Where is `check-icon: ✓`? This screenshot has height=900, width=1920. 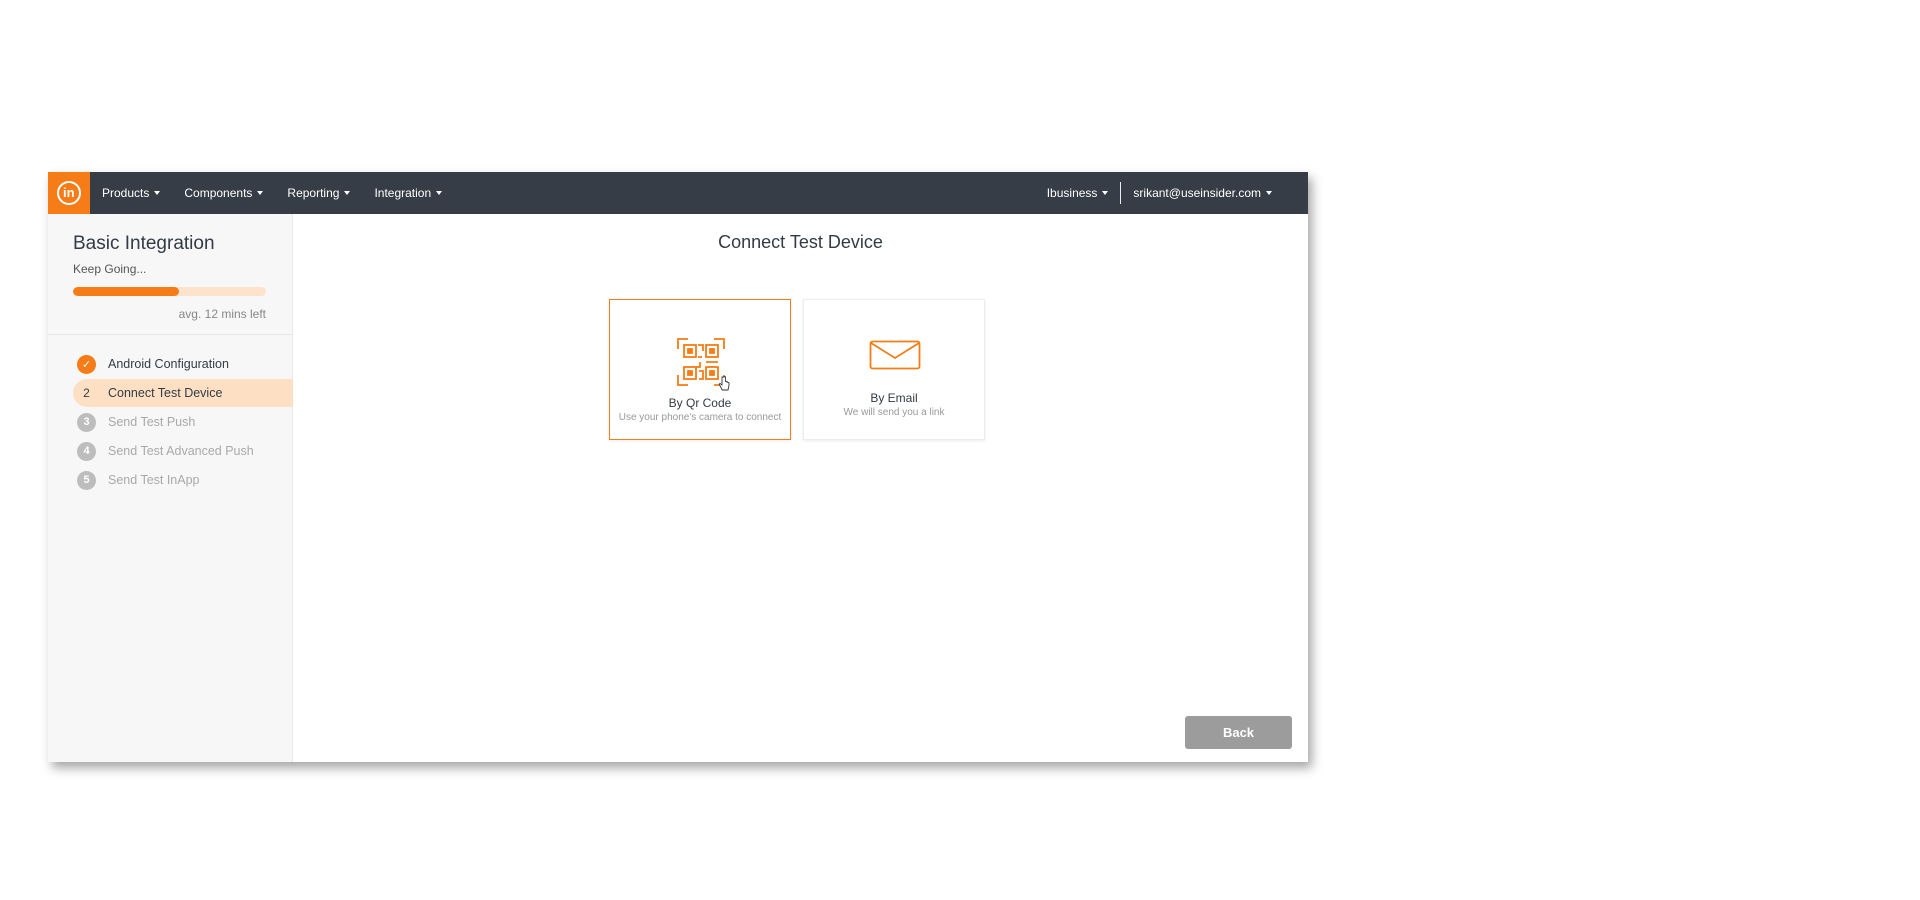
check-icon: ✓ is located at coordinates (86, 364).